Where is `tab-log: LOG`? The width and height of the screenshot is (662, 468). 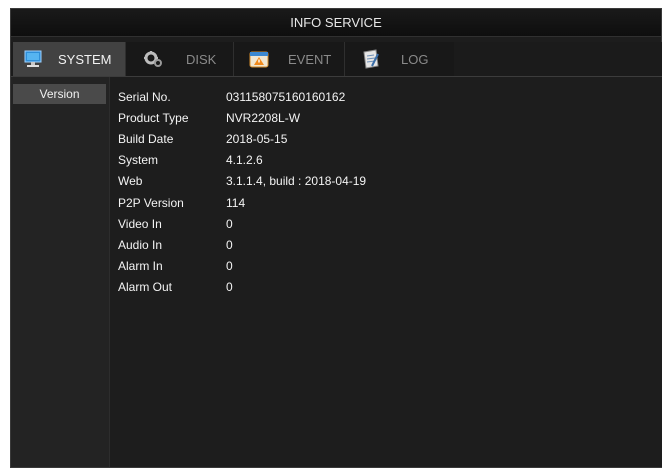 tab-log: LOG is located at coordinates (399, 59).